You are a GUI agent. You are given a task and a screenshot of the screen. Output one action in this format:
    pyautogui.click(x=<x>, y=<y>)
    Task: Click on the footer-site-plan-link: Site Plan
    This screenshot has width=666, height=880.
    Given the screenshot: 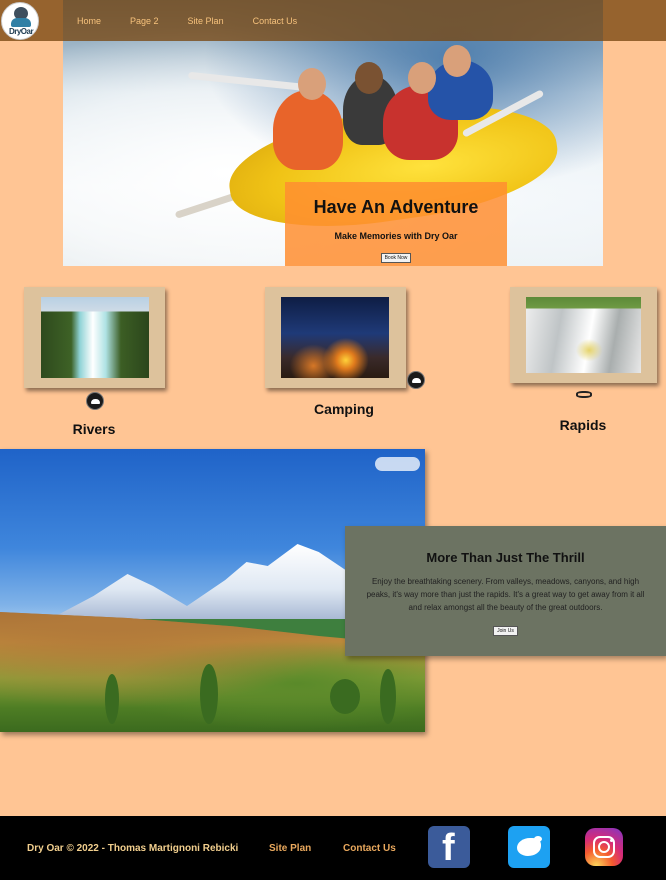 What is the action you would take?
    pyautogui.click(x=290, y=848)
    